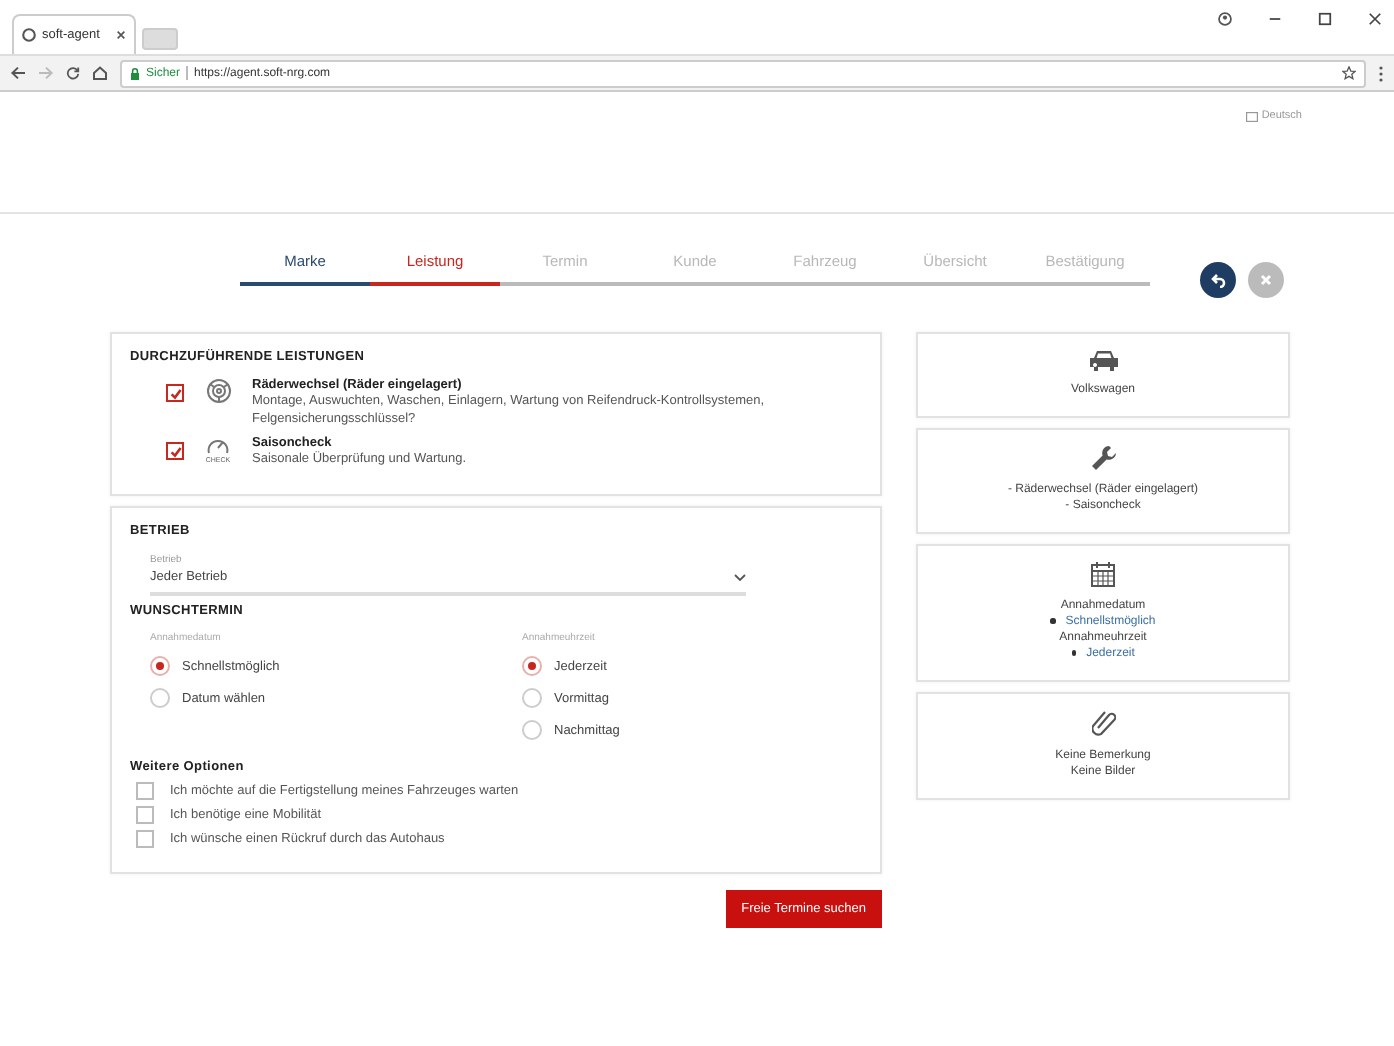  What do you see at coordinates (1275, 19) in the screenshot?
I see `minimize-icon` at bounding box center [1275, 19].